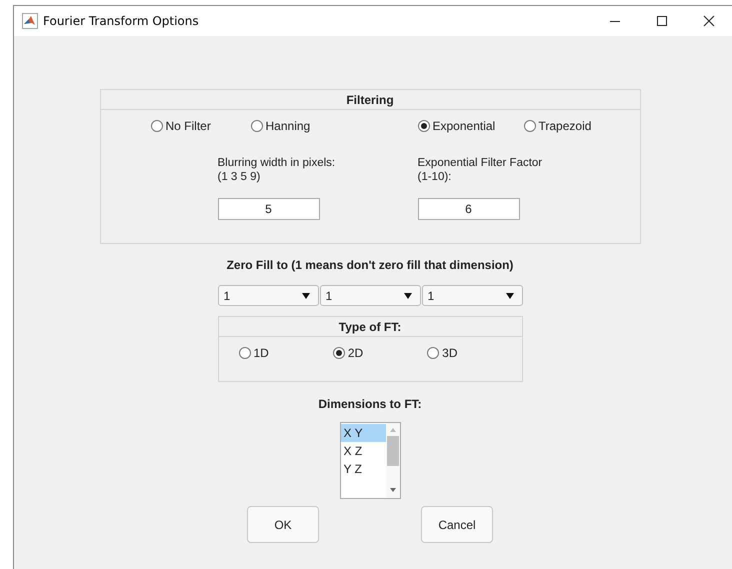 The height and width of the screenshot is (569, 732). Describe the element at coordinates (277, 170) in the screenshot. I see `field-label: Blurring width in pixels: (1 3 5 9)` at that location.